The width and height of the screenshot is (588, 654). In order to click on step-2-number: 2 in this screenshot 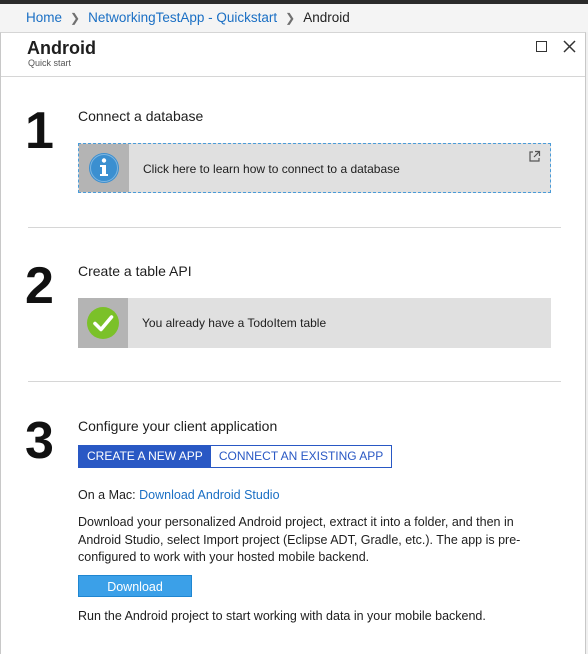, I will do `click(39, 286)`.